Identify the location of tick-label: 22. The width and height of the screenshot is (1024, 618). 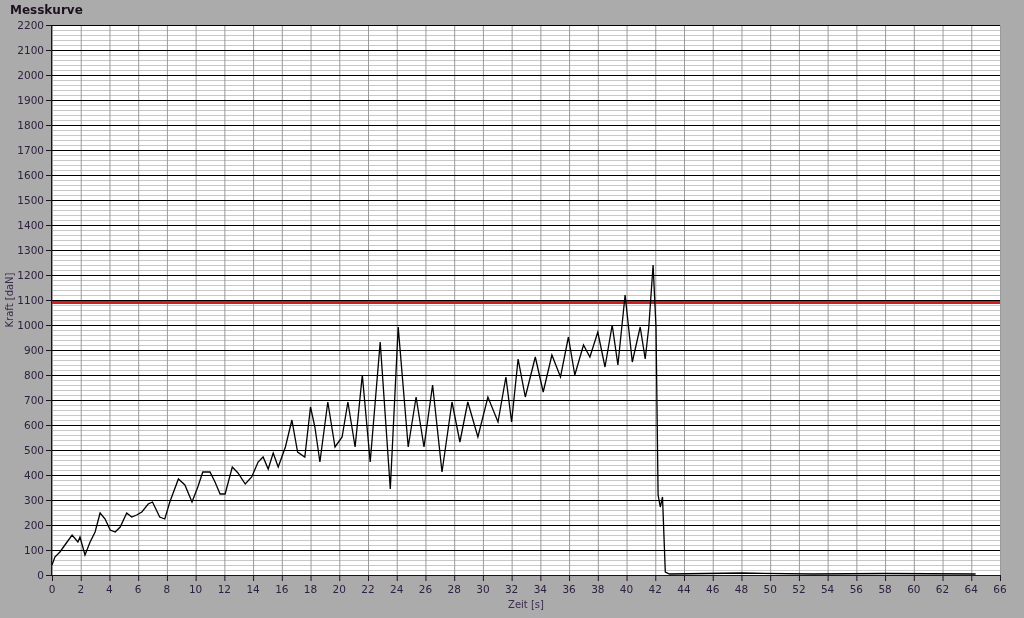
(368, 589).